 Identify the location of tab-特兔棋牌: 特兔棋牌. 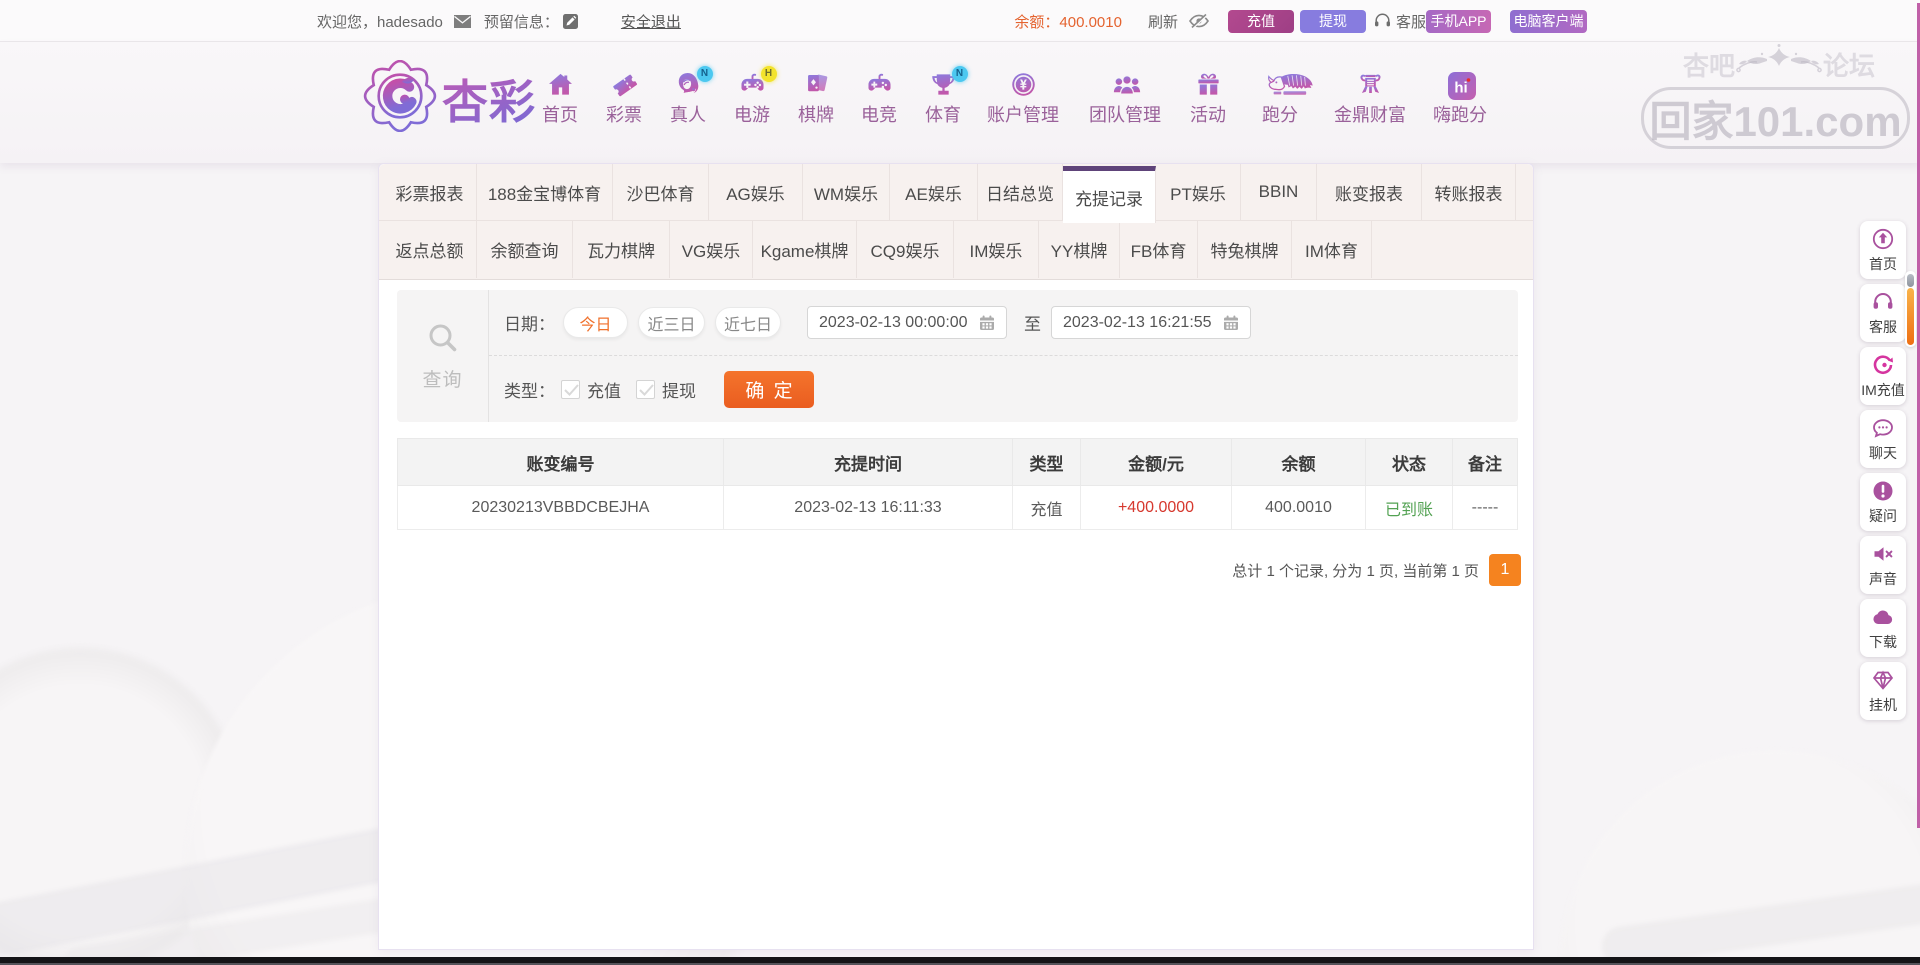
(1245, 249).